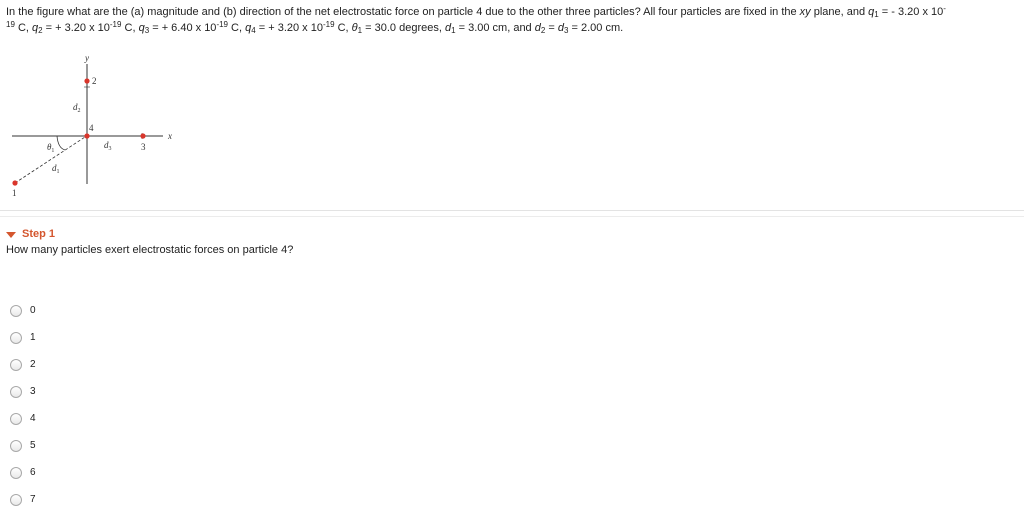 This screenshot has width=1024, height=513. Describe the element at coordinates (39, 234) in the screenshot. I see `step-title: Step 1` at that location.